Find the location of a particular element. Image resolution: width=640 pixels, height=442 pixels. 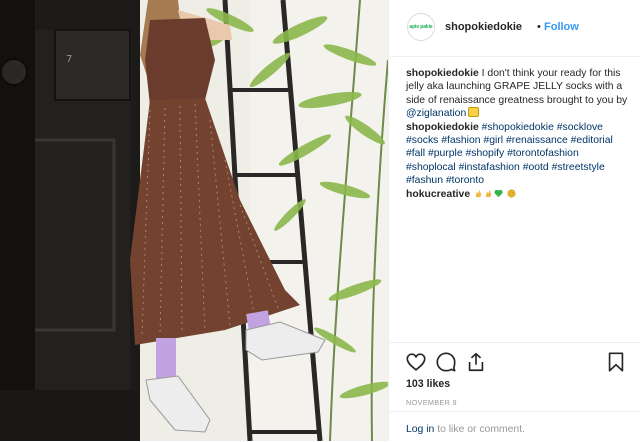

hashtag: #renaissance is located at coordinates (537, 140).